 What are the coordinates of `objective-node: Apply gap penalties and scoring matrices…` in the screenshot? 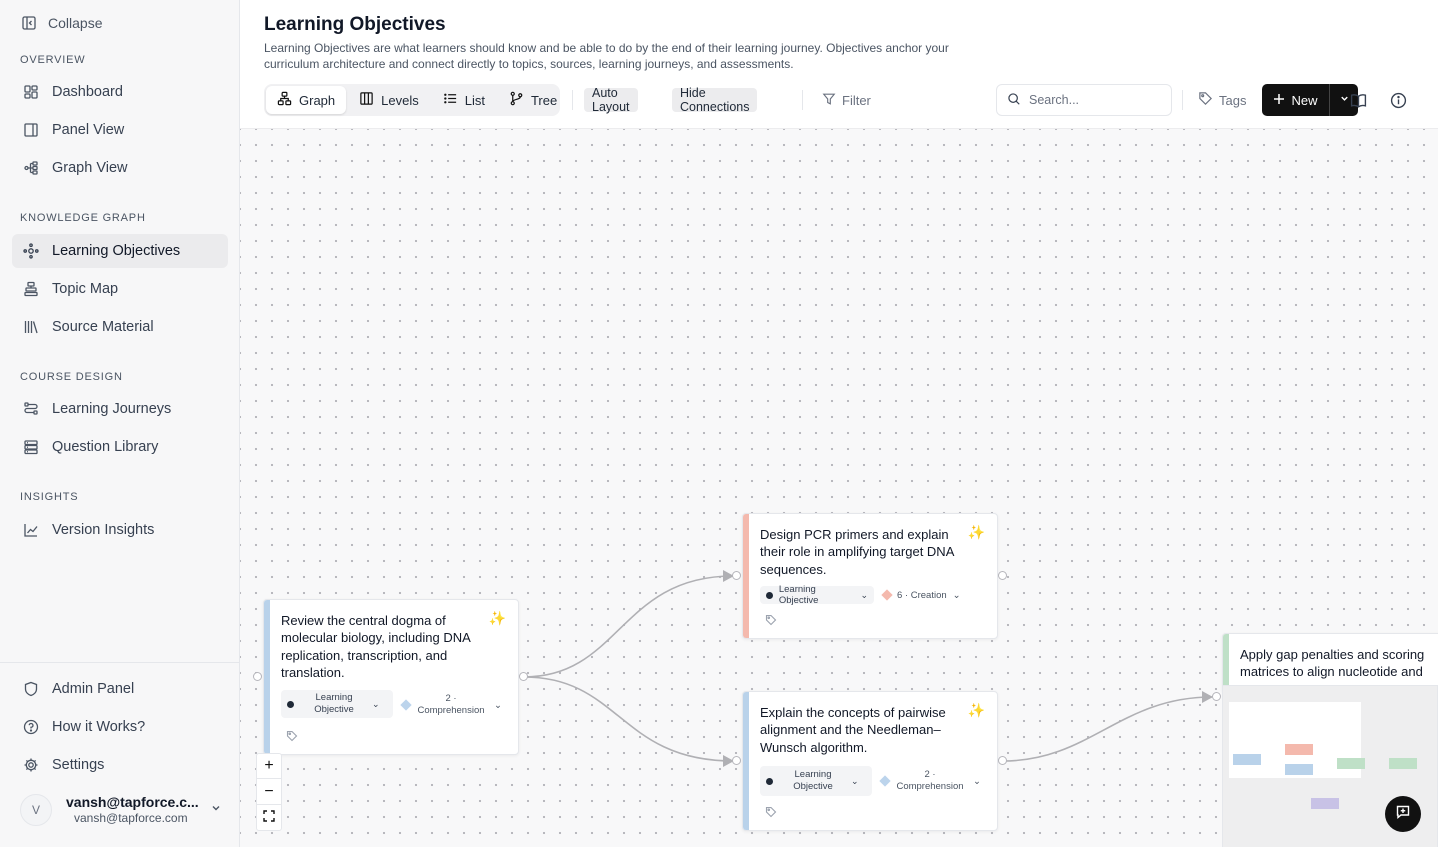 It's located at (1330, 663).